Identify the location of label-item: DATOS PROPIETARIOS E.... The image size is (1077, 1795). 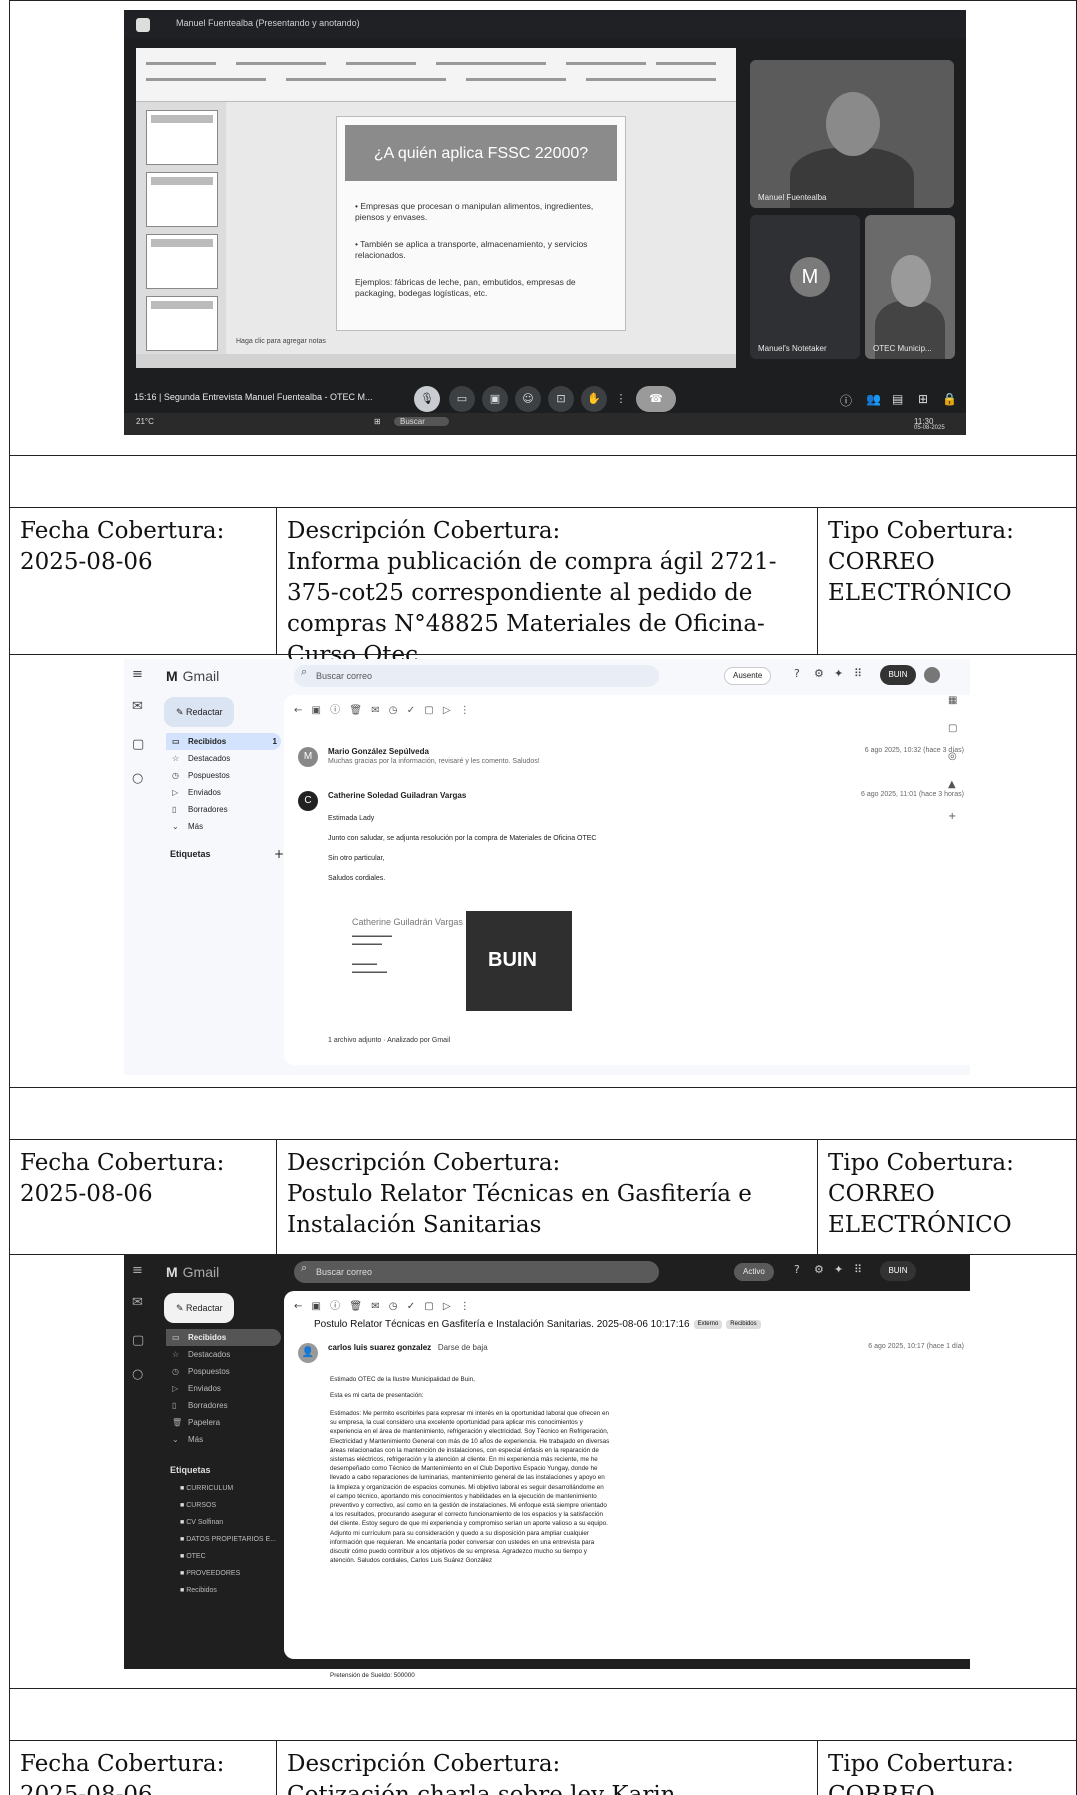
(228, 1539).